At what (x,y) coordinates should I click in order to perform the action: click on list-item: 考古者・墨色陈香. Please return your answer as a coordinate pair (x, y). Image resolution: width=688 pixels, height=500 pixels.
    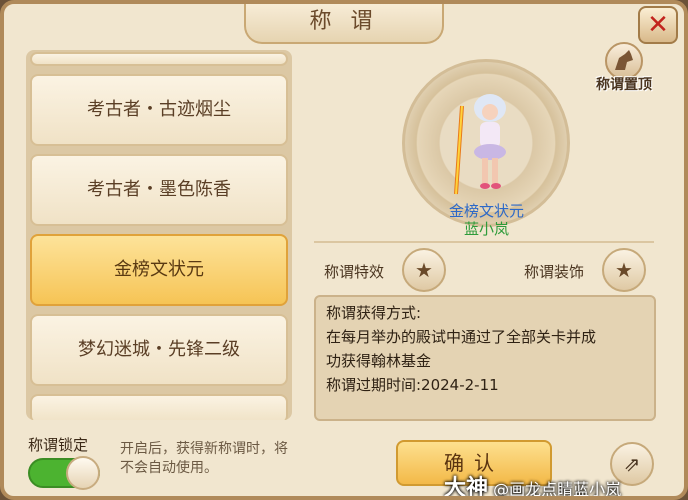
    Looking at the image, I should click on (159, 190).